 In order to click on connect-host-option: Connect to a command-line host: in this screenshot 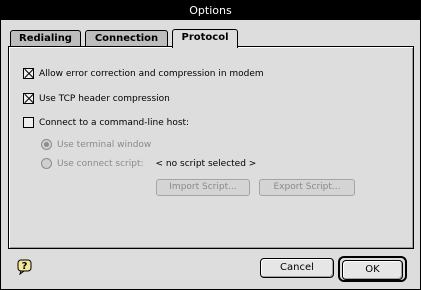, I will do `click(106, 122)`.